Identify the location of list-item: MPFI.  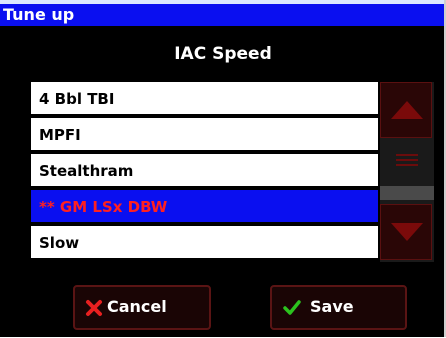
(204, 135).